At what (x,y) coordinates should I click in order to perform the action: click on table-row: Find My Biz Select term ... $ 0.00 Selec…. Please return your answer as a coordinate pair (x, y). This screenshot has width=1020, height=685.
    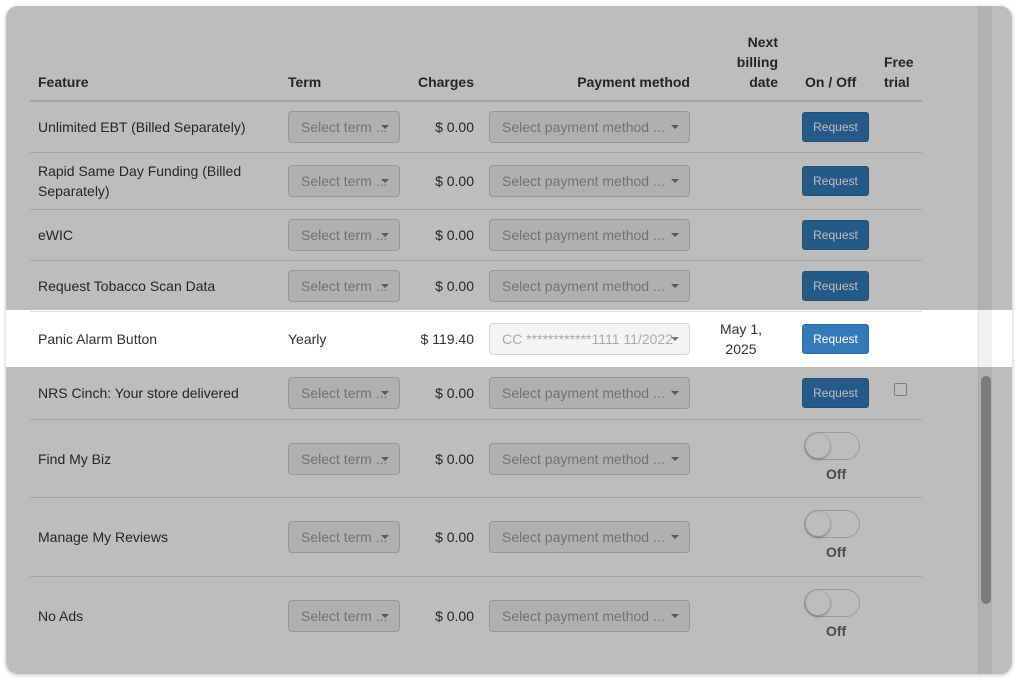
    Looking at the image, I should click on (476, 459).